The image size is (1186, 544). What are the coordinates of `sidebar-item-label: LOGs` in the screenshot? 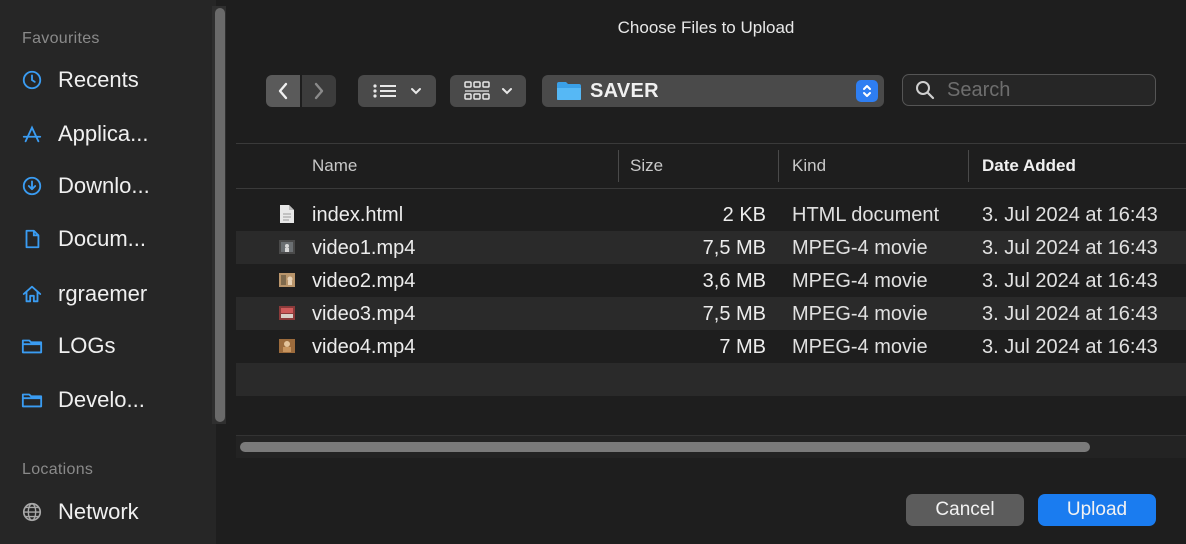 It's located at (87, 345).